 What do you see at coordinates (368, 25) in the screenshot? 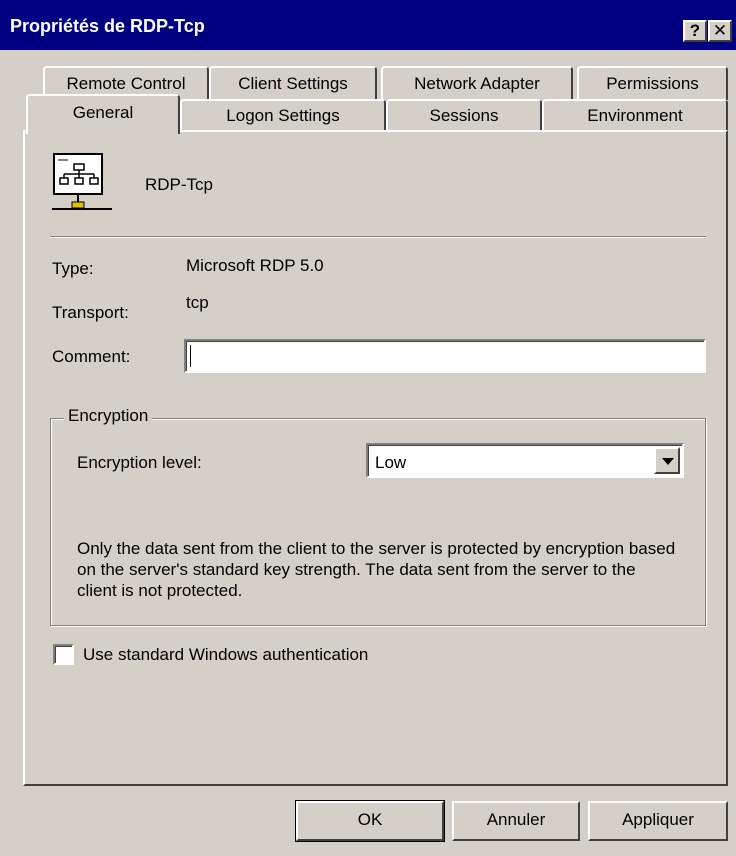
I see `title-bar: Propriétés de RDP-Tcp ? ✕` at bounding box center [368, 25].